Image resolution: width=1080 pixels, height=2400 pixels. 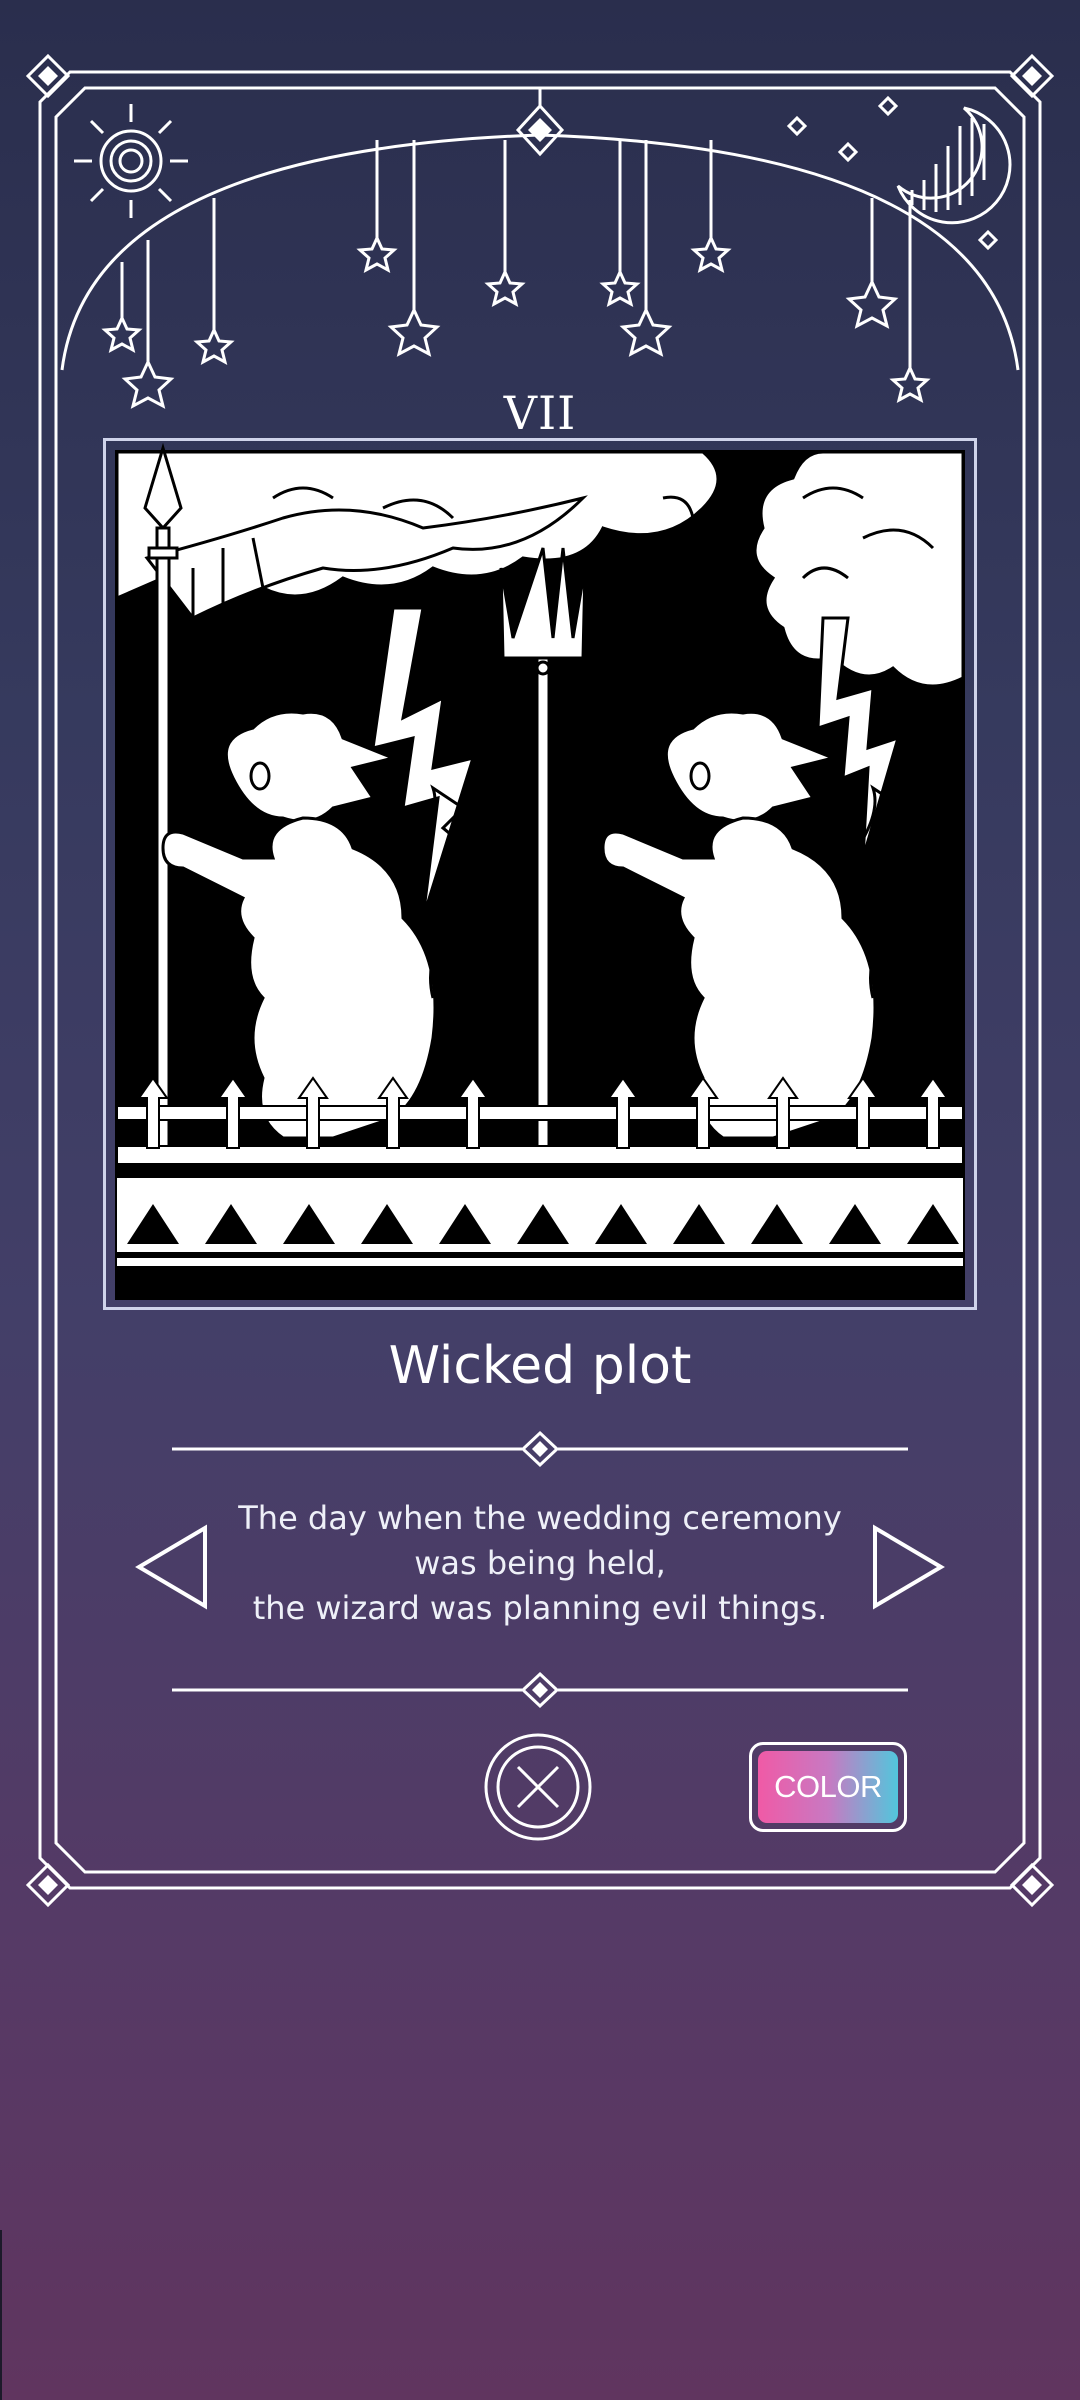 I want to click on description-line: was being held,, so click(x=540, y=1563).